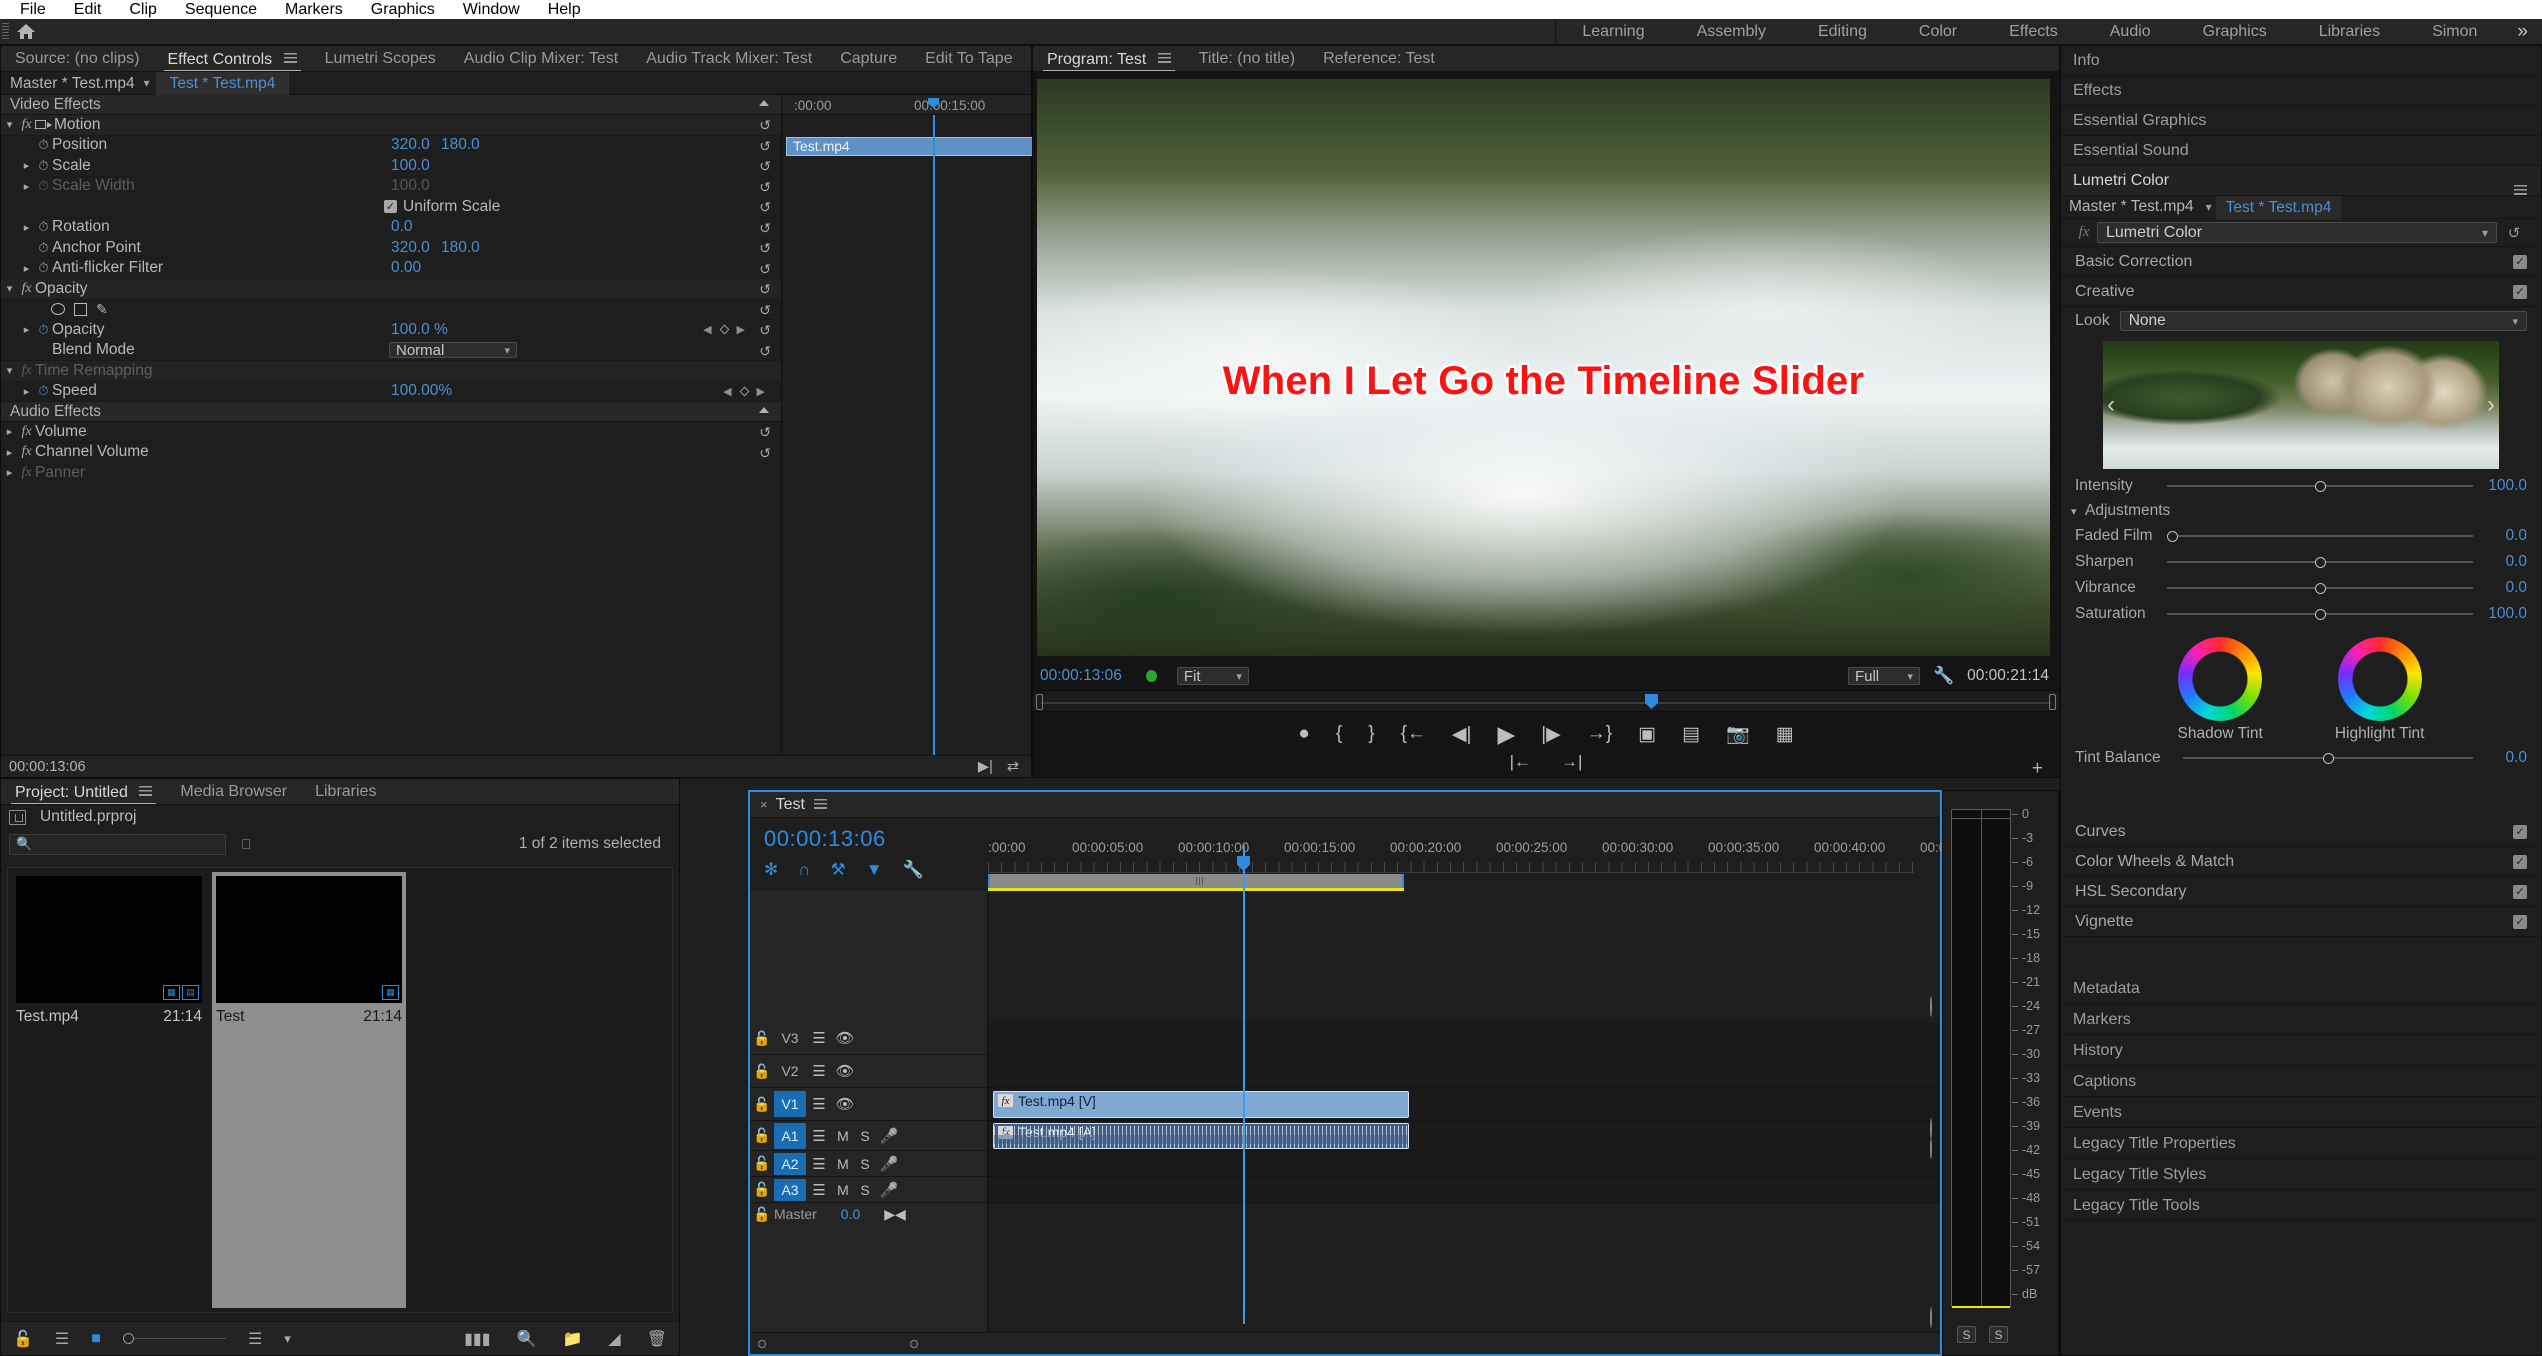 The height and width of the screenshot is (1356, 2542). What do you see at coordinates (790, 1189) in the screenshot?
I see `track-name: A3` at bounding box center [790, 1189].